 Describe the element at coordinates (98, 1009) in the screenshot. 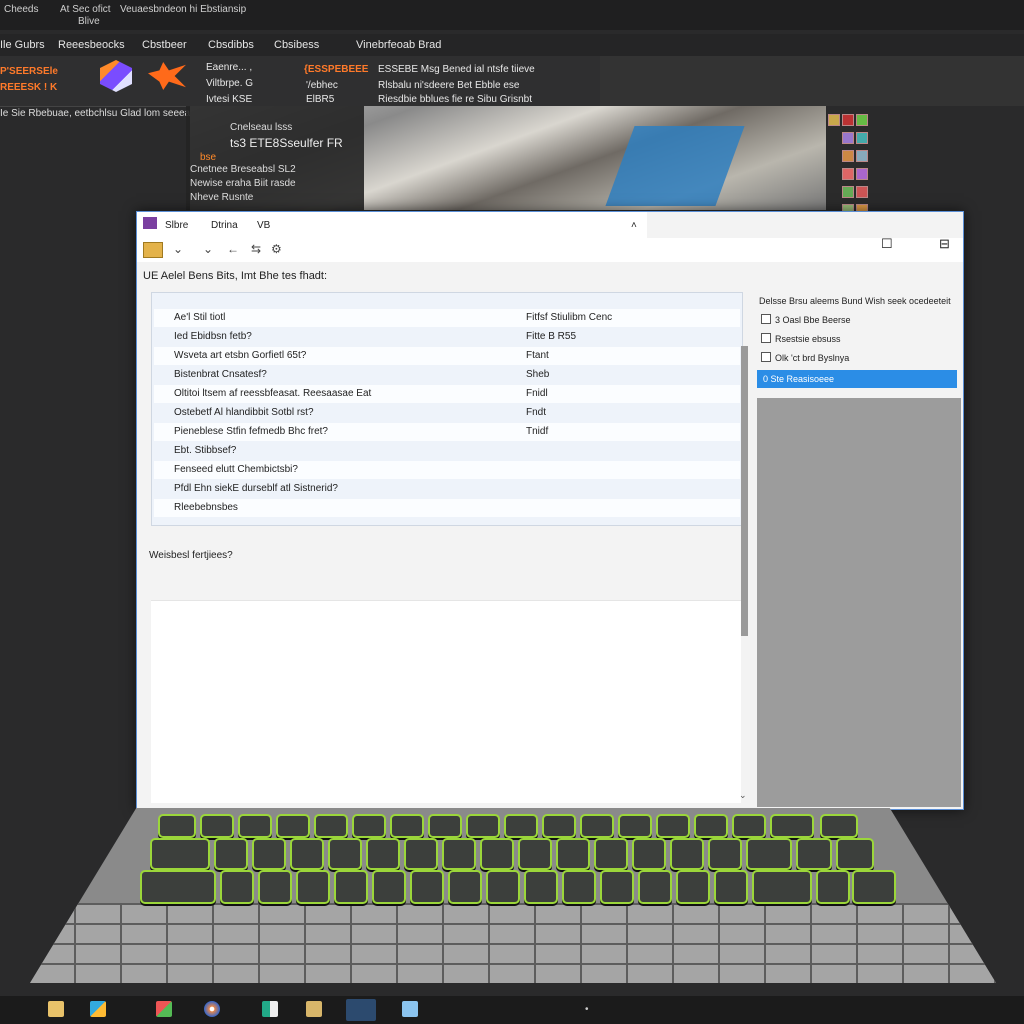

I see `store-icon` at that location.